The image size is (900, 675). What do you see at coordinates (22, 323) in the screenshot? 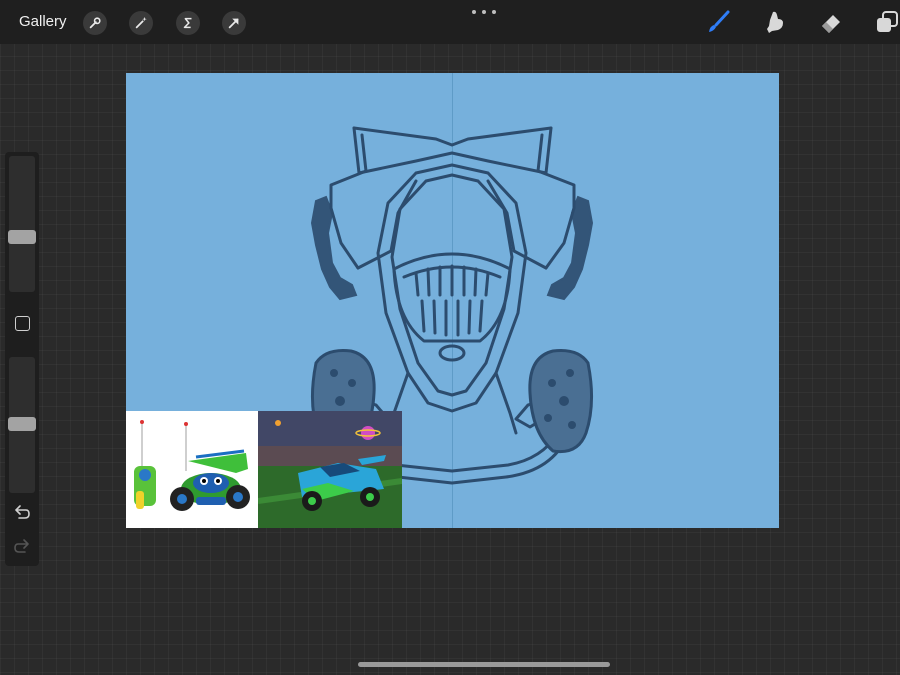
I see `square-icon` at bounding box center [22, 323].